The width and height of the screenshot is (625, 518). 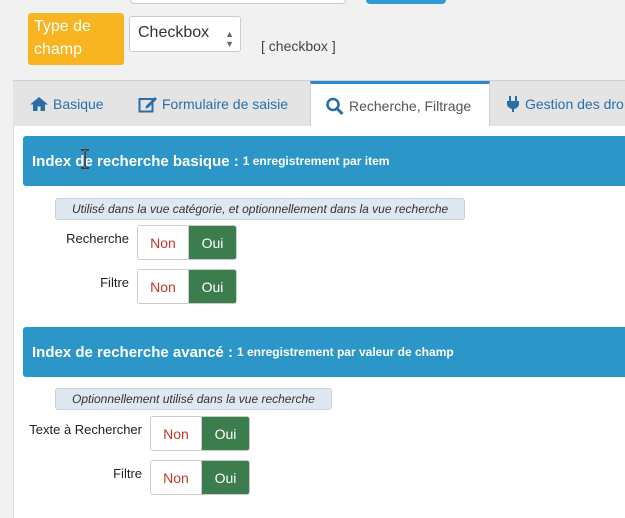 I want to click on filtre-basic-toggle: Non Oui, so click(x=187, y=286).